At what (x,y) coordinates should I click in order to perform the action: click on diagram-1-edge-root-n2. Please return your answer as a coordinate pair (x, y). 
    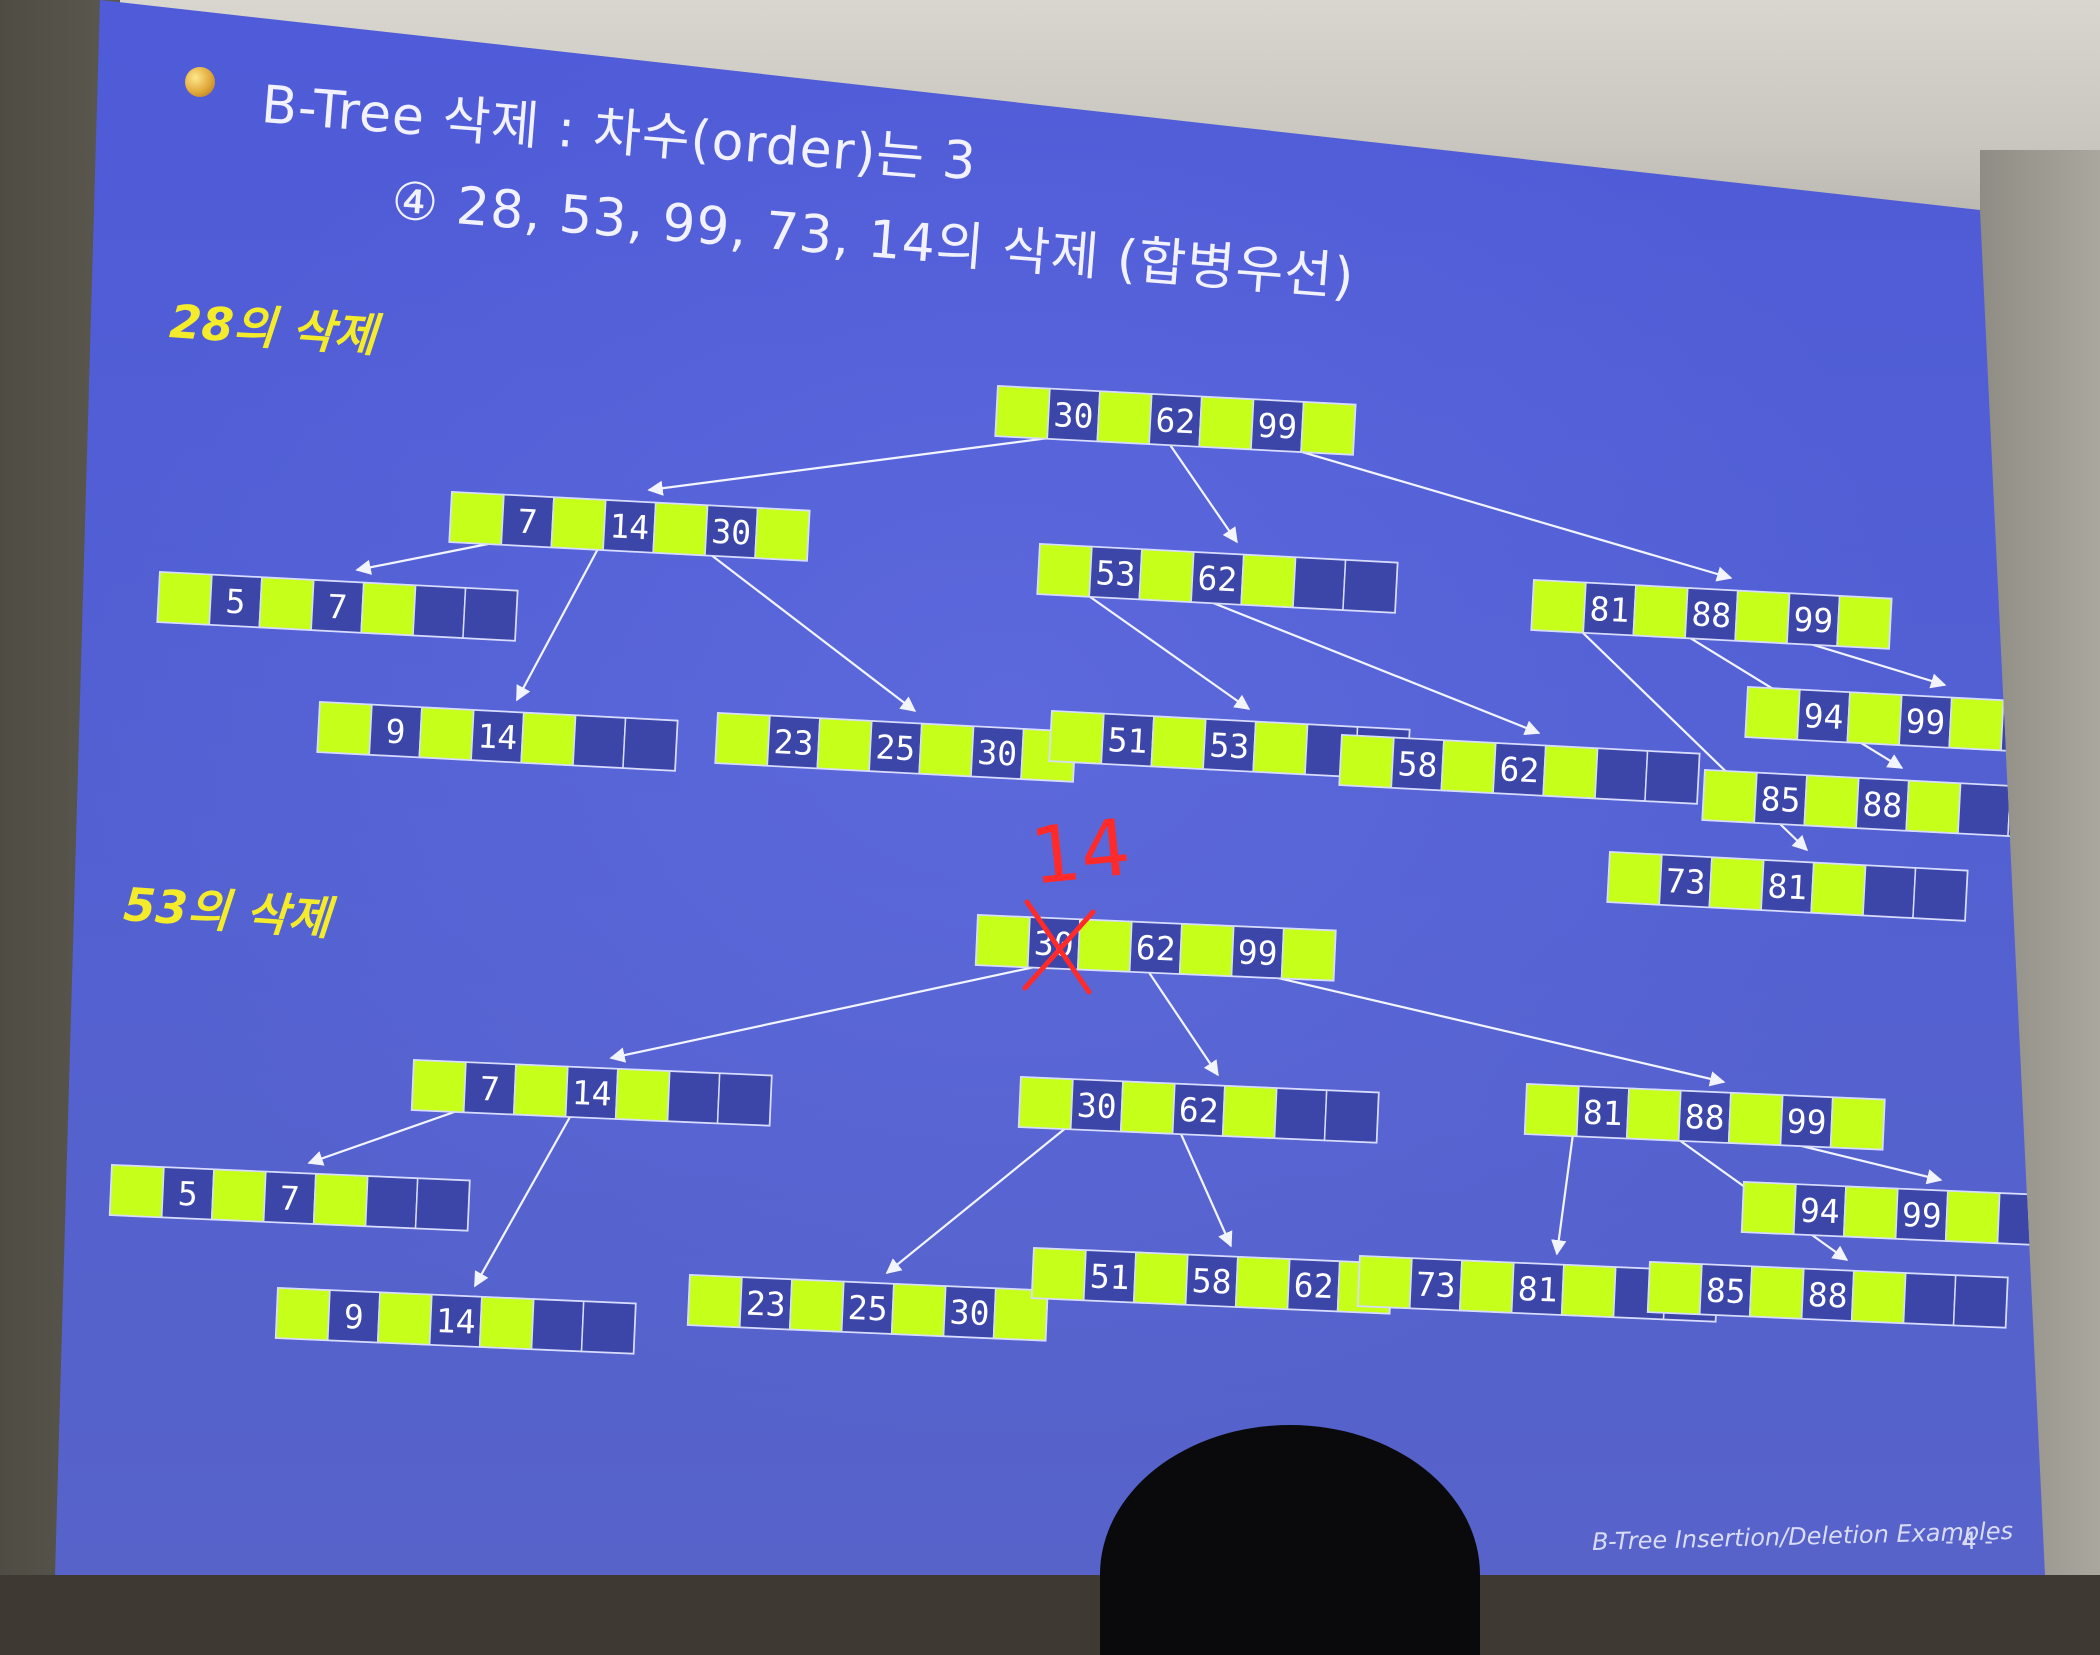
    Looking at the image, I should click on (1201, 491).